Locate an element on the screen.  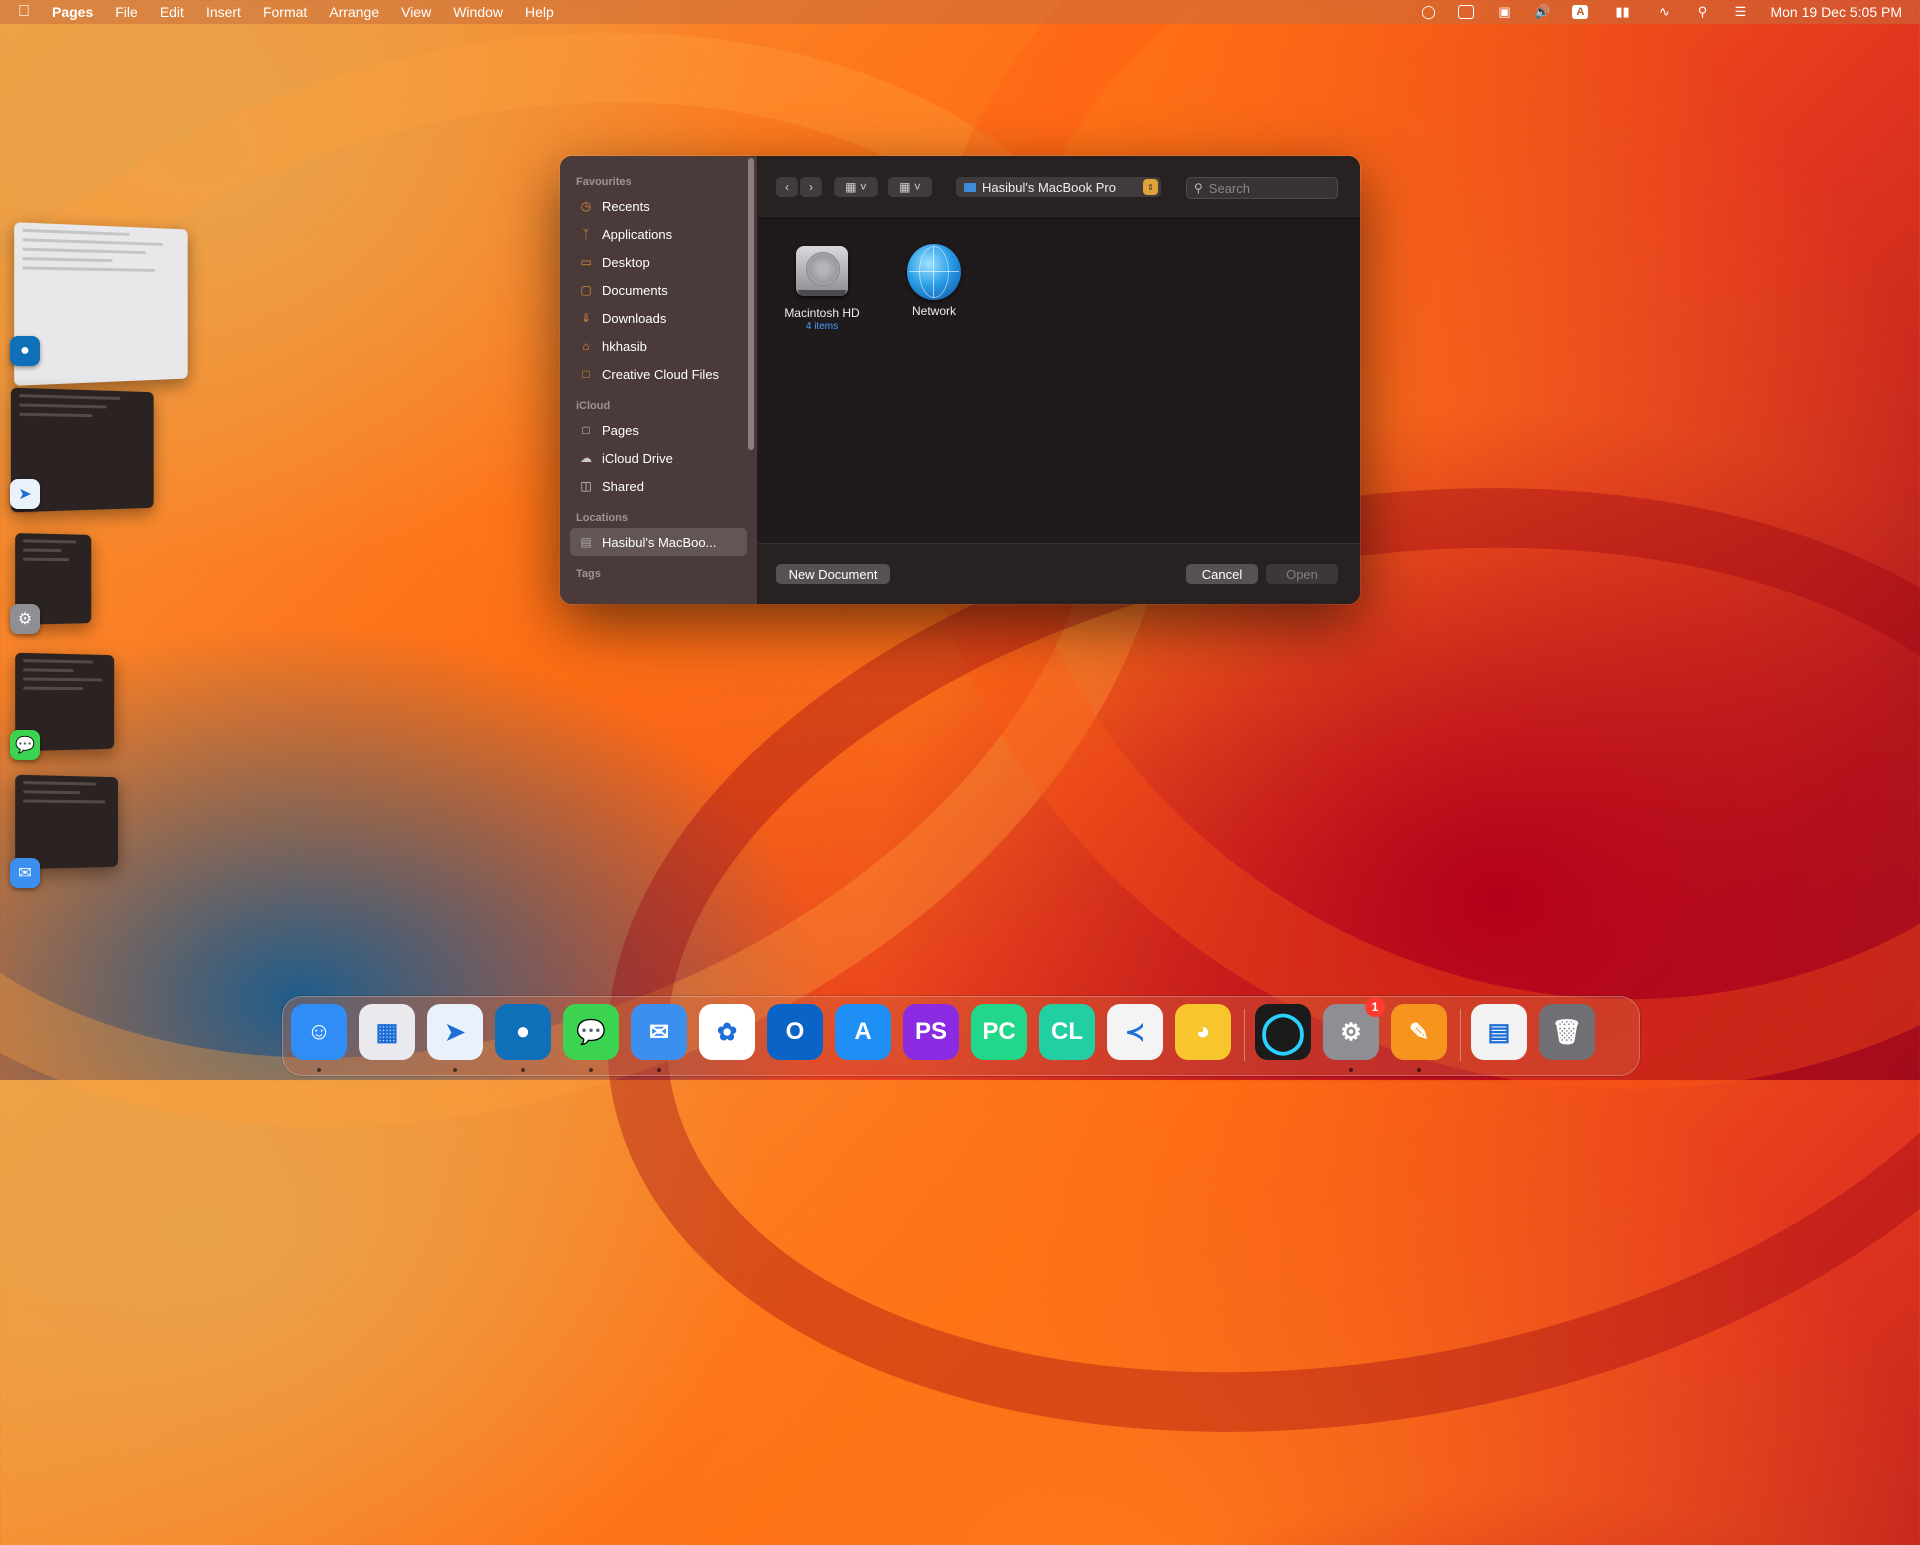
group-button: ▦ ˅ is located at coordinates (910, 187).